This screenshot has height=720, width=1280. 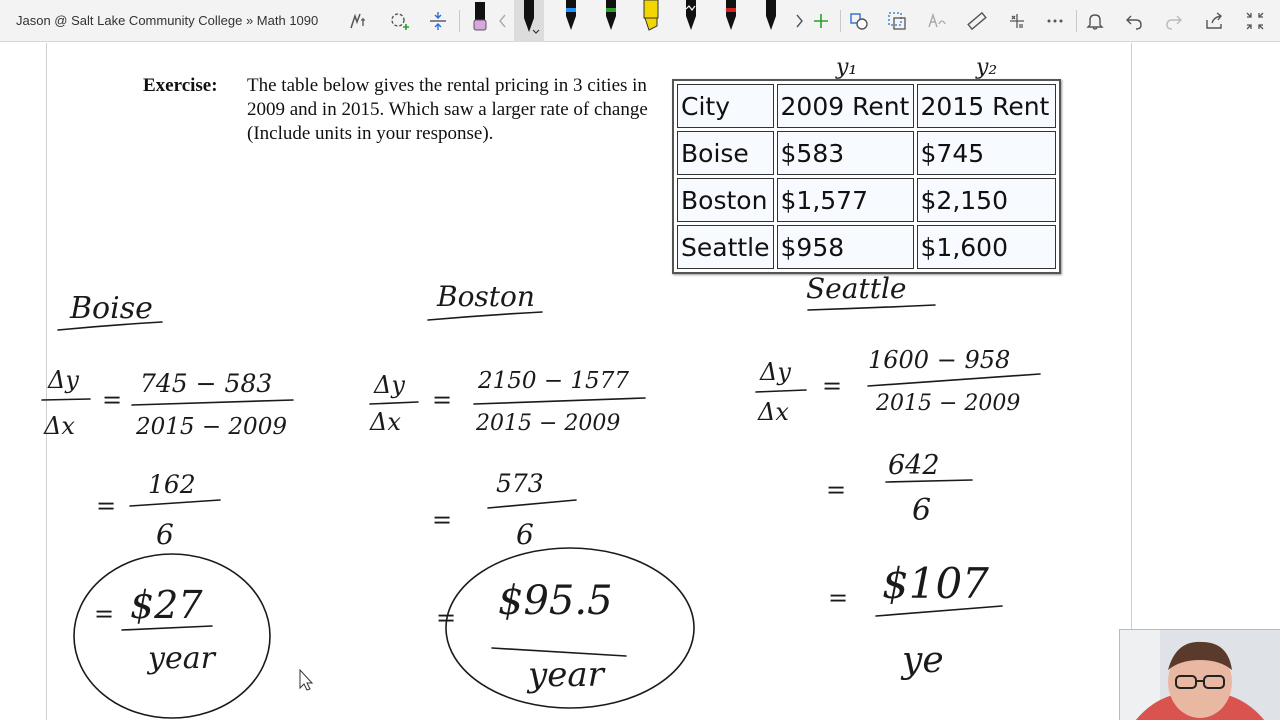 What do you see at coordinates (986, 247) in the screenshot?
I see `table-cell: $1,600` at bounding box center [986, 247].